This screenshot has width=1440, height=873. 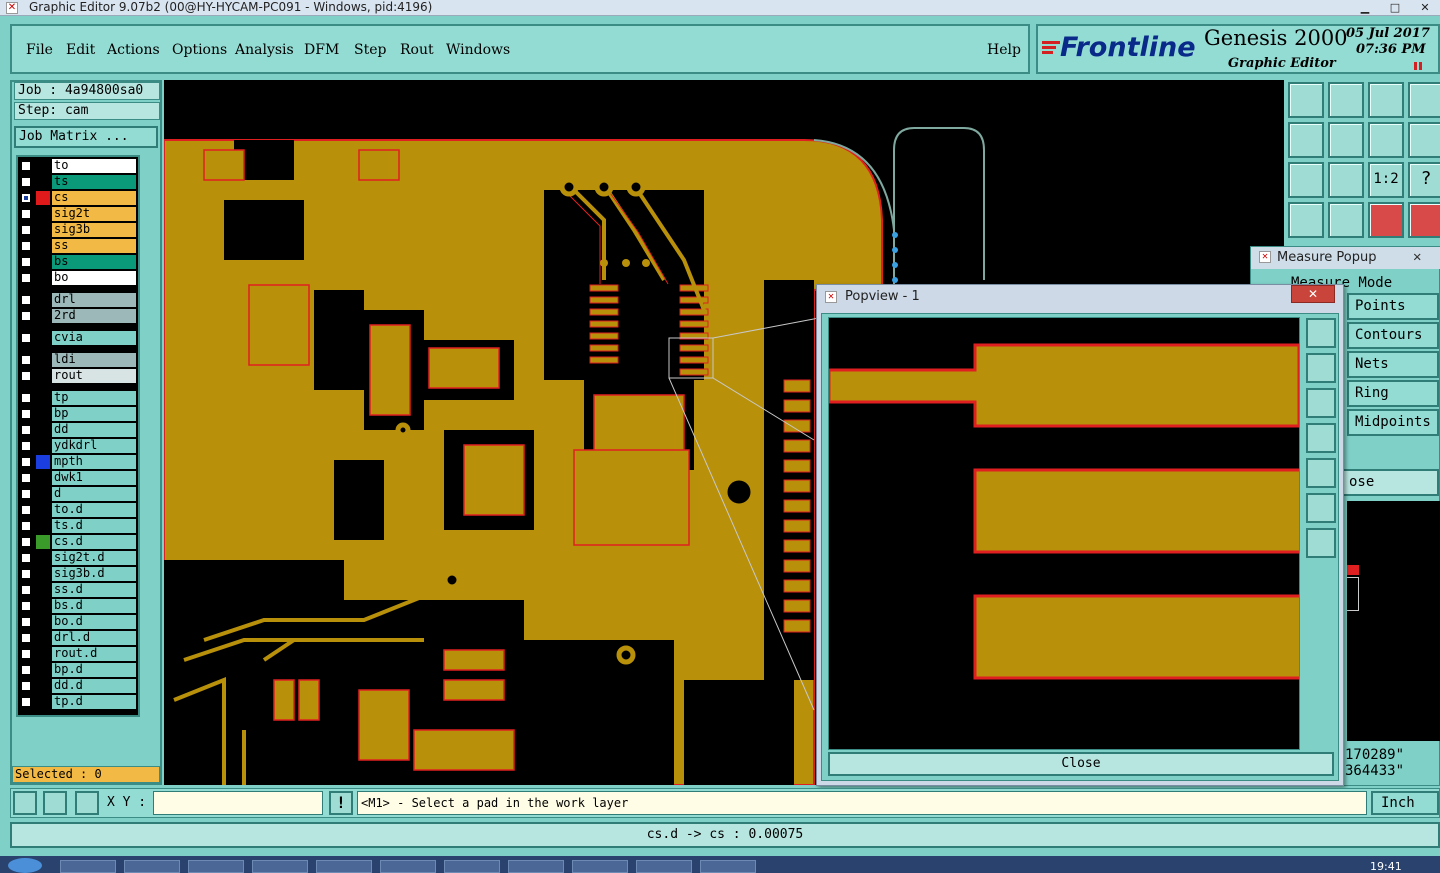 What do you see at coordinates (87, 803) in the screenshot?
I see `grid-snap-icon` at bounding box center [87, 803].